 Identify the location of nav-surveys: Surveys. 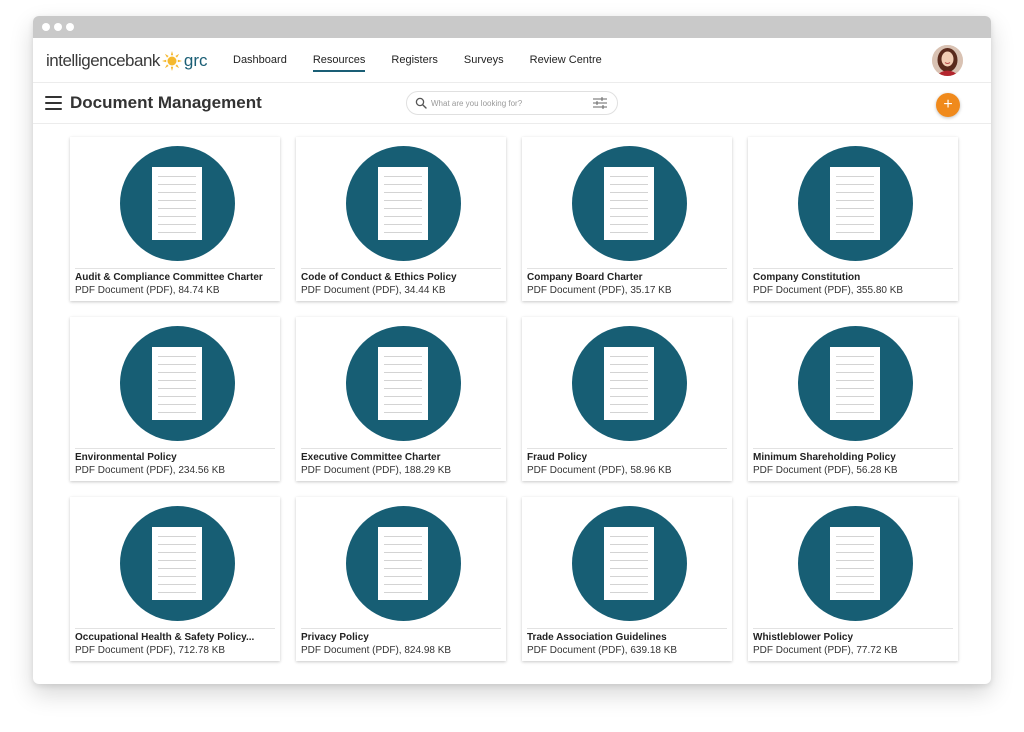
(484, 60).